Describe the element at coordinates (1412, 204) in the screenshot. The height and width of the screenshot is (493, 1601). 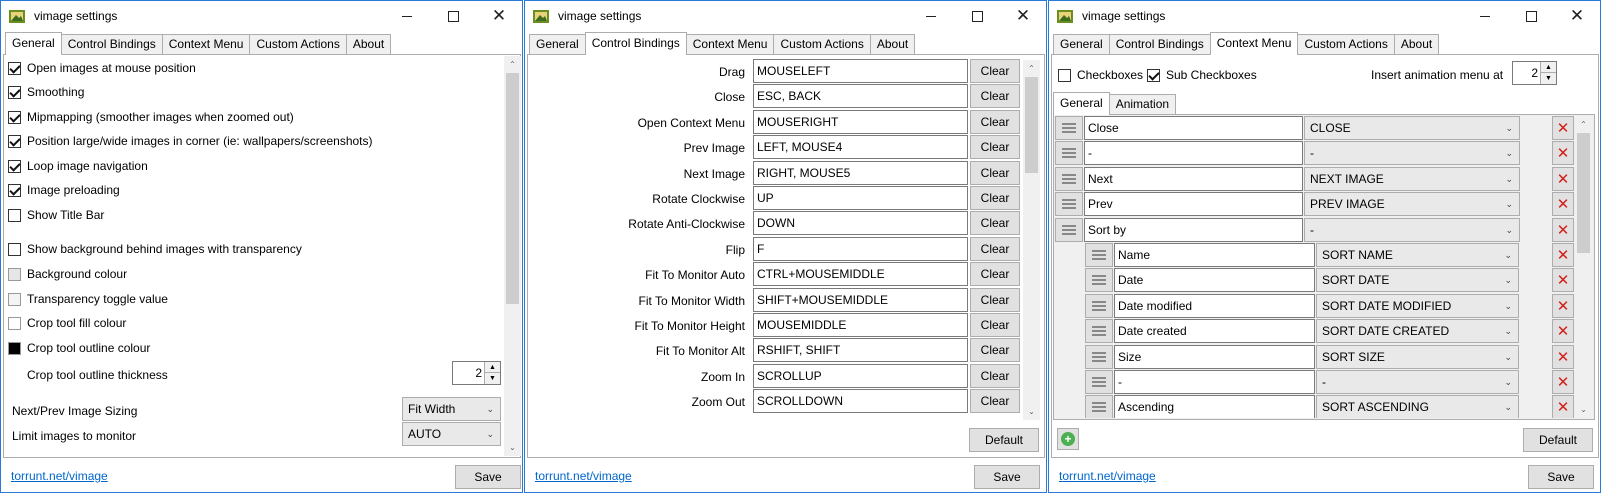
I see `item-function-select: PREV IMAGE ⌄` at that location.